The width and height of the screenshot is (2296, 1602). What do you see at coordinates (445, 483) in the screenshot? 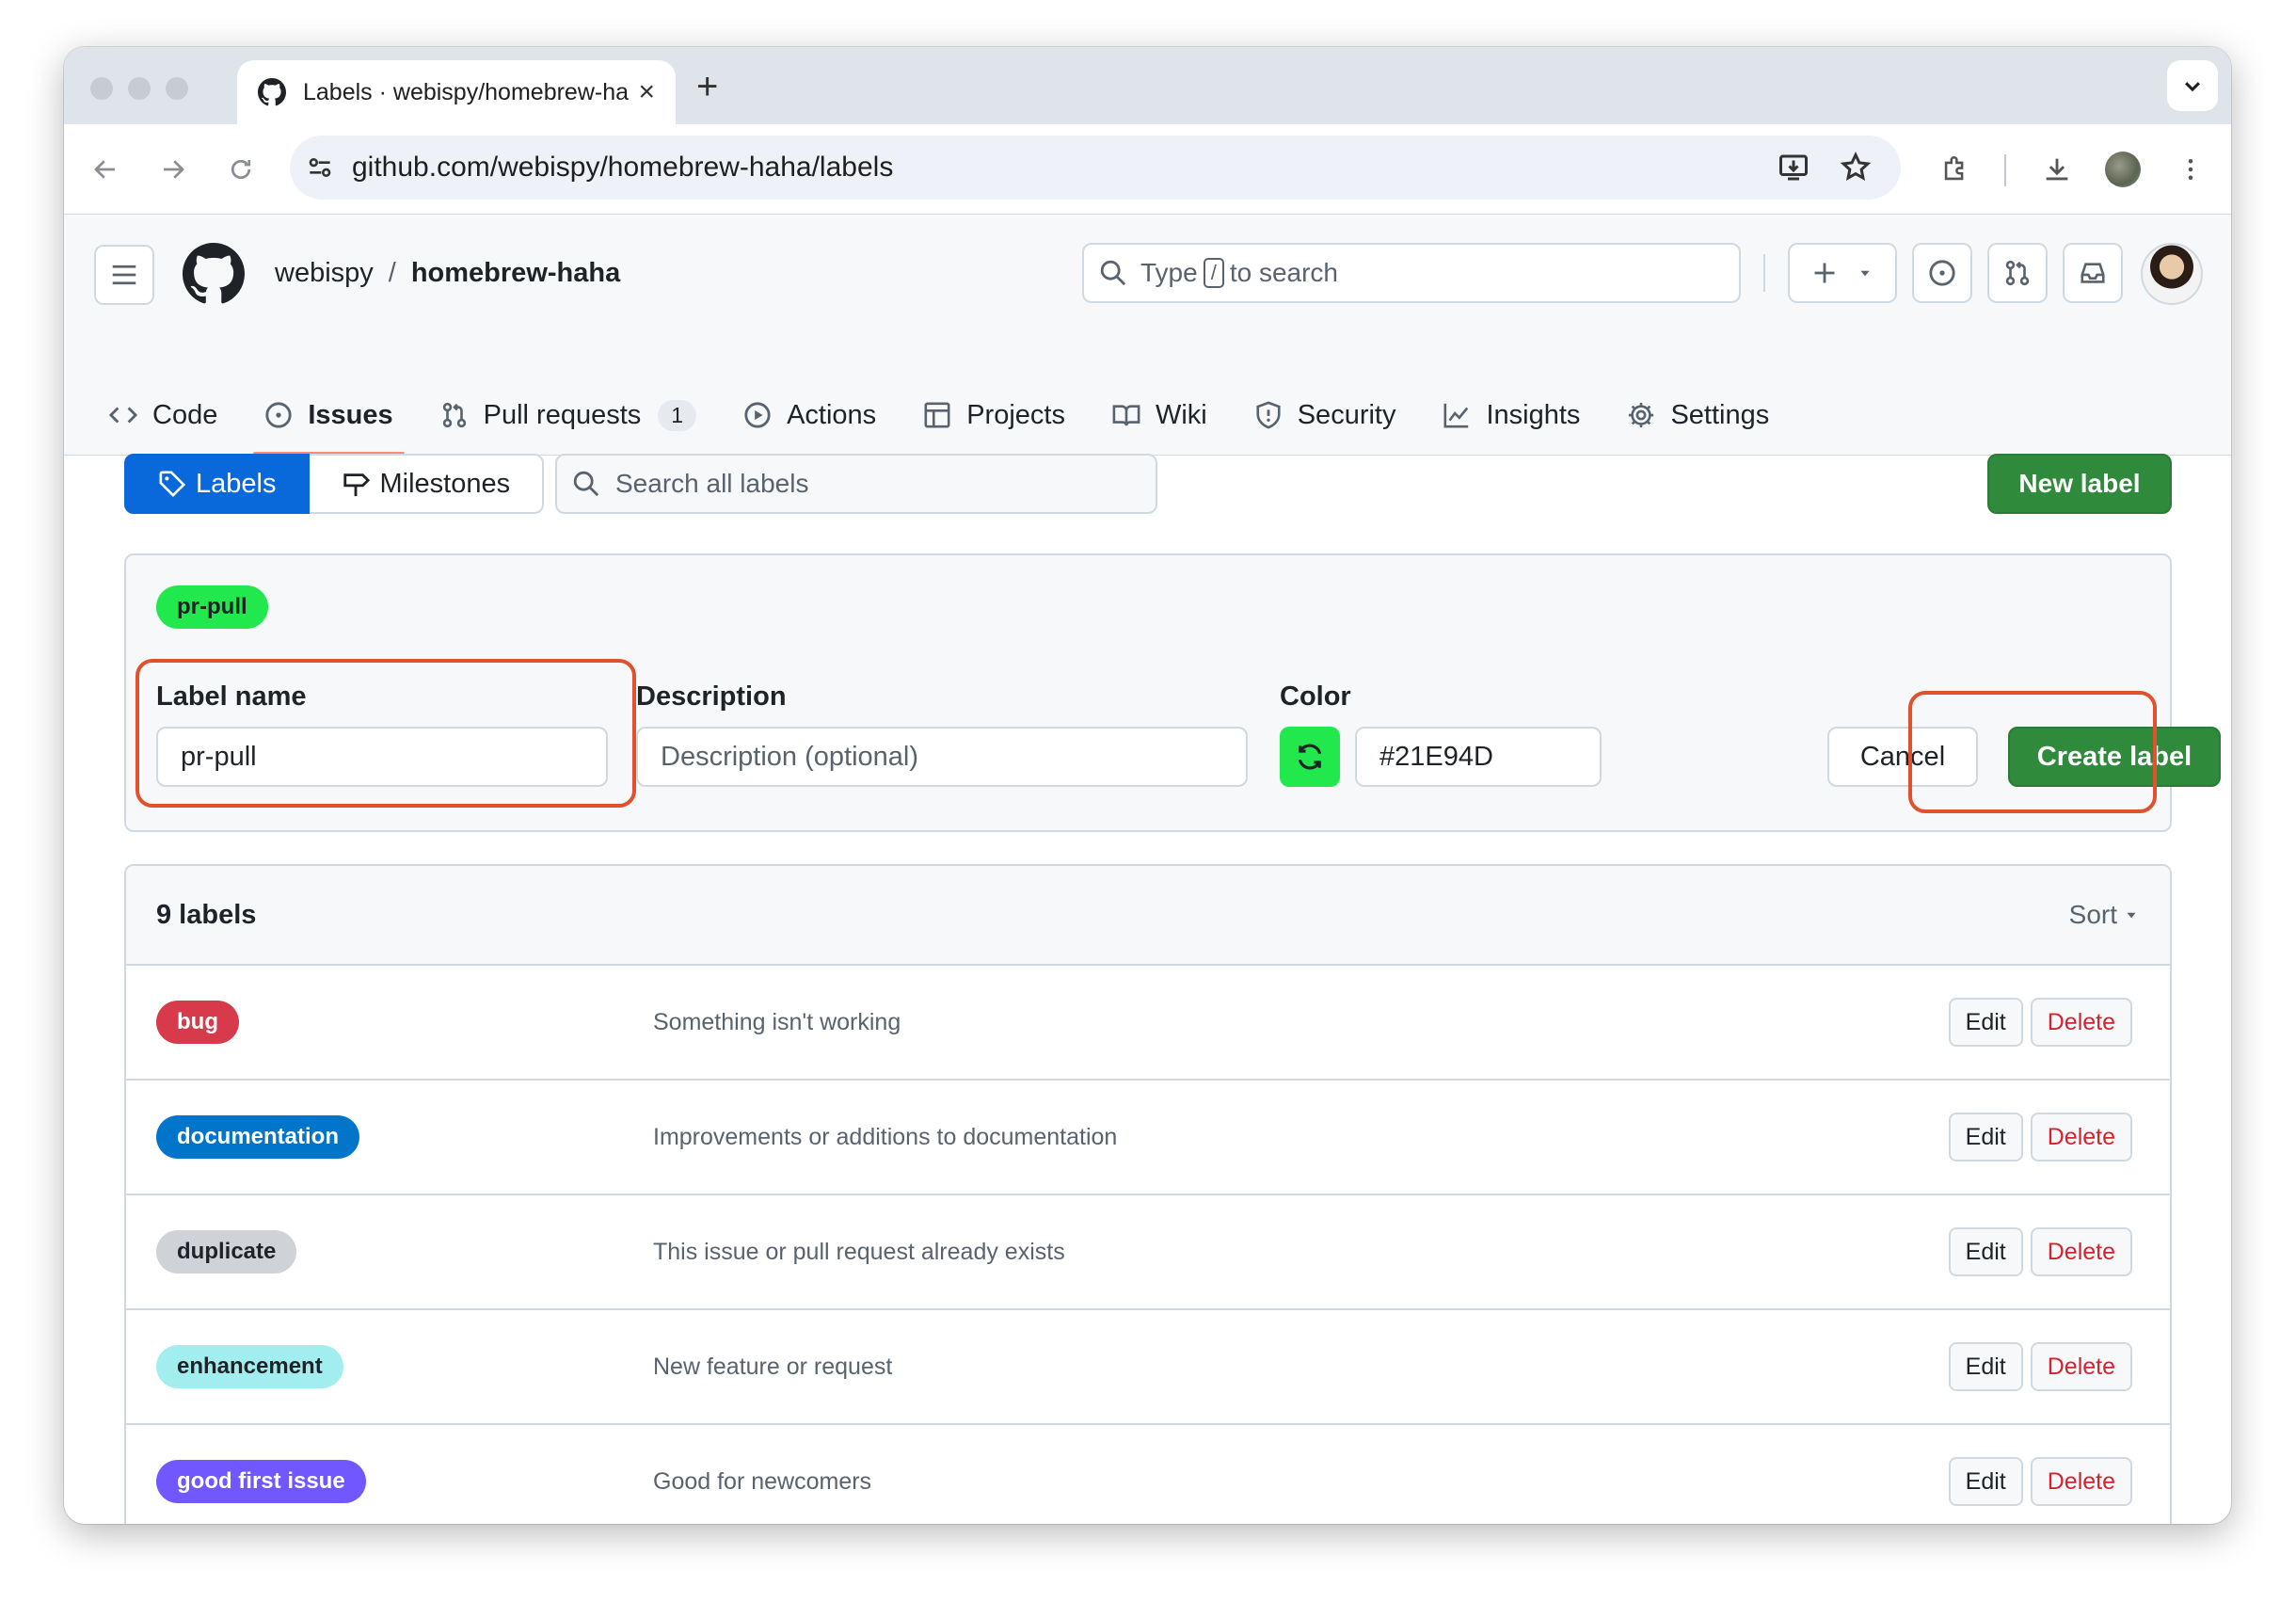
I see `milestones-tab-label: Milestones` at bounding box center [445, 483].